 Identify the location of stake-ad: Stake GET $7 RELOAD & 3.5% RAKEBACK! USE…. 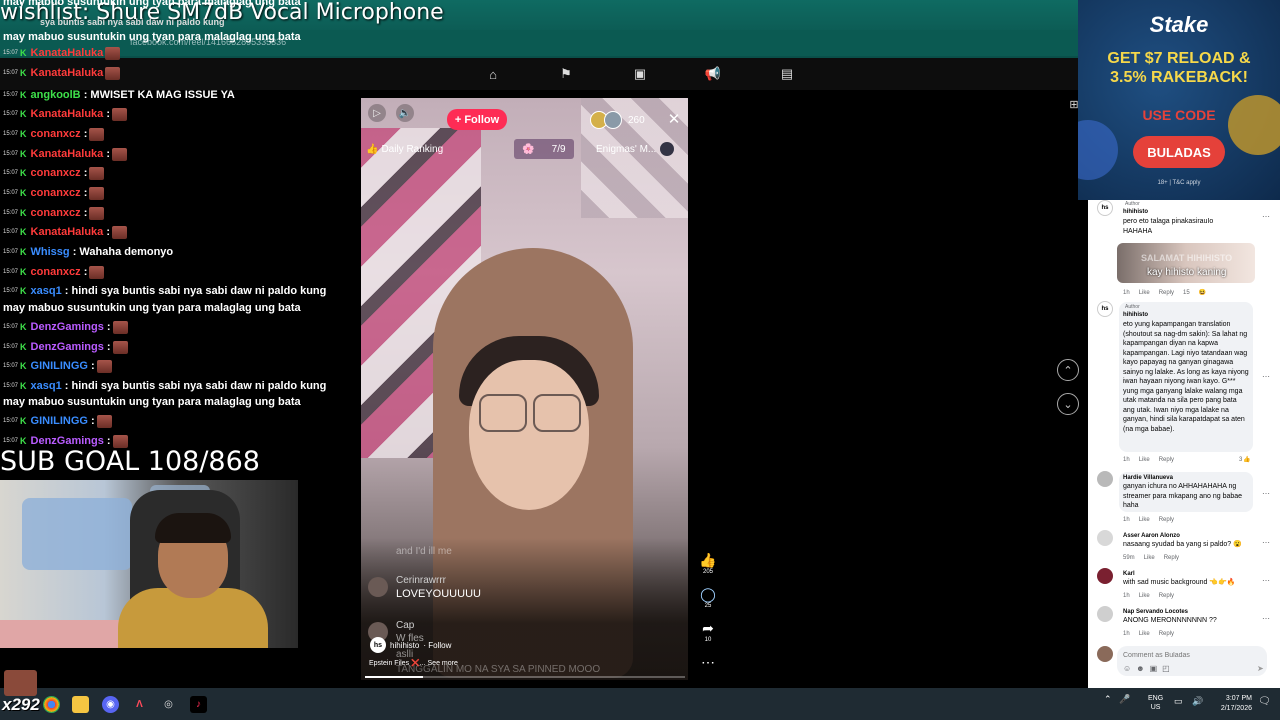
(1179, 100).